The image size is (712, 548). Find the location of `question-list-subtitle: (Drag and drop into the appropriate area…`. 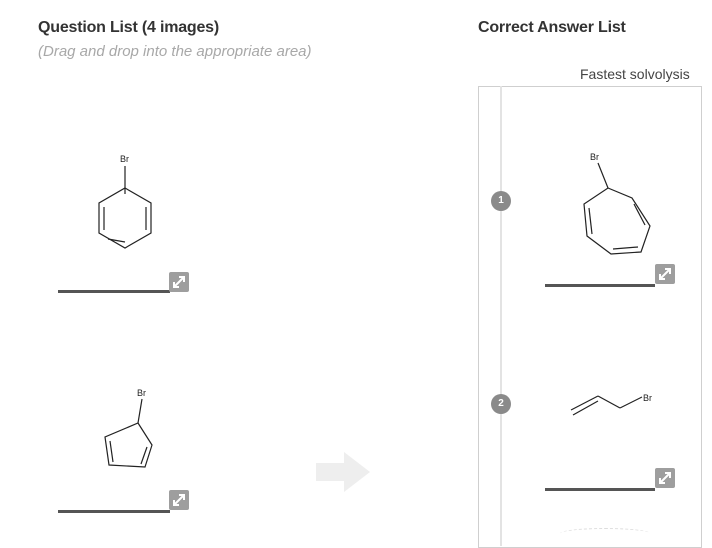

question-list-subtitle: (Drag and drop into the appropriate area… is located at coordinates (175, 51).